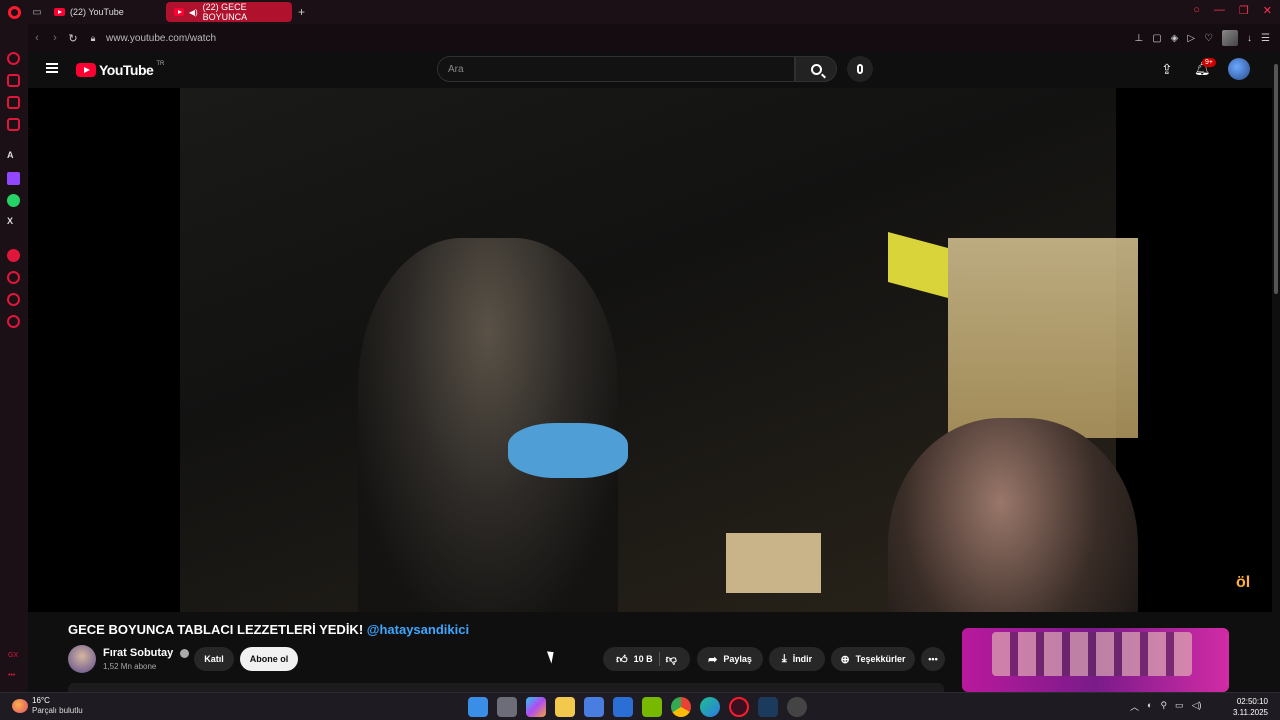 The width and height of the screenshot is (1280, 720). I want to click on share-button: ➦ Paylaş, so click(730, 659).